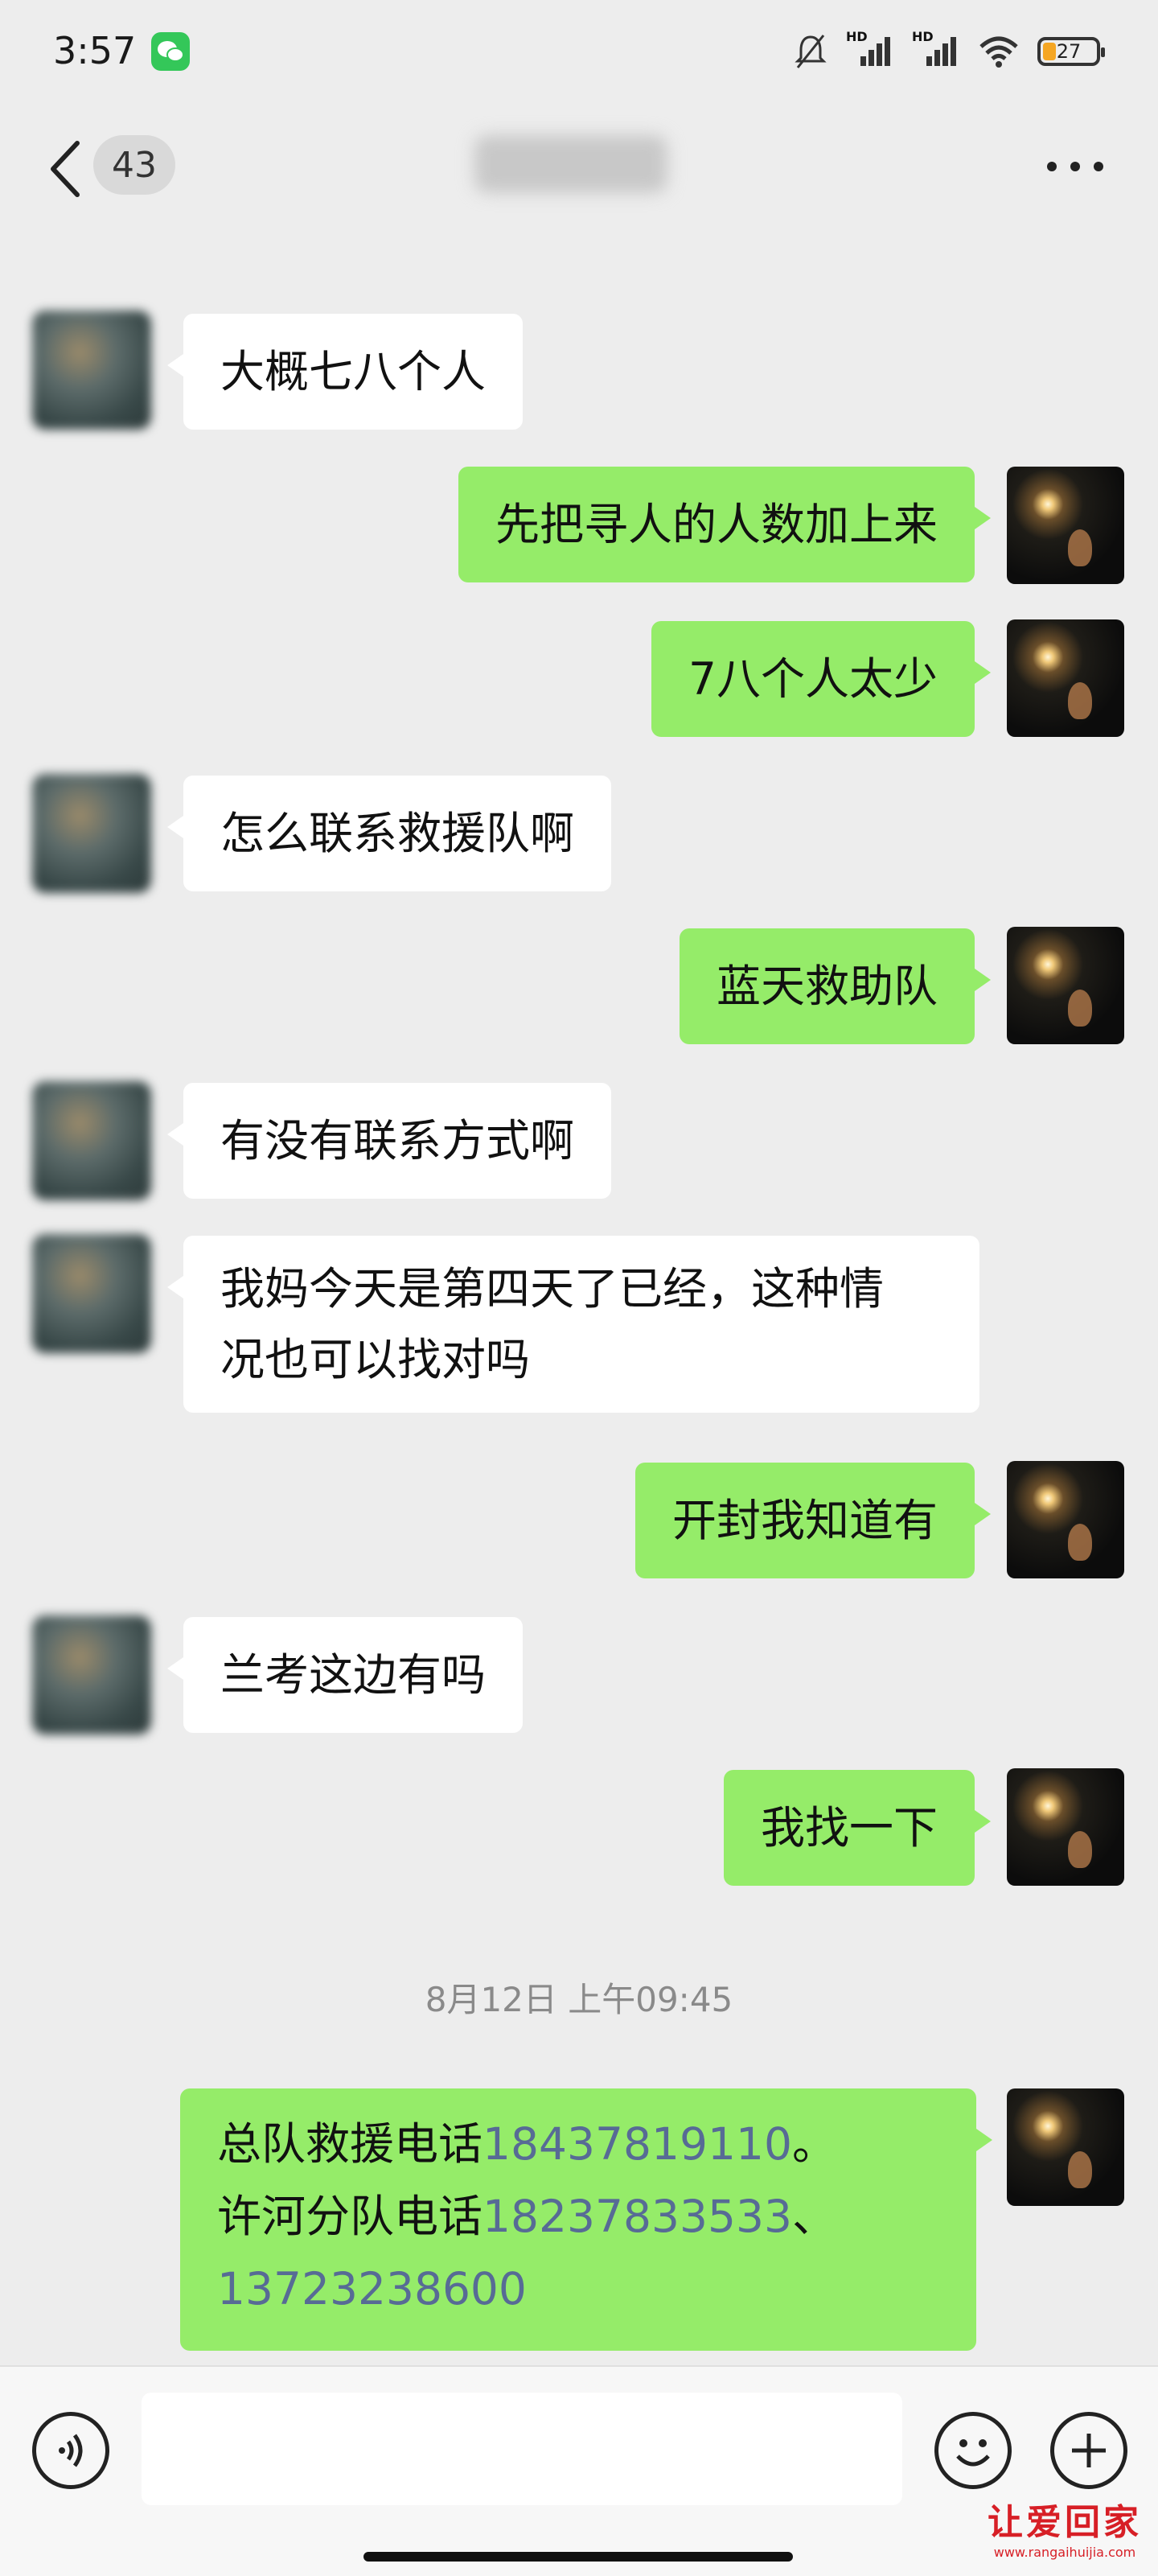 This screenshot has height=2576, width=1158. Describe the element at coordinates (936, 50) in the screenshot. I see `signal-icon-2: HD` at that location.